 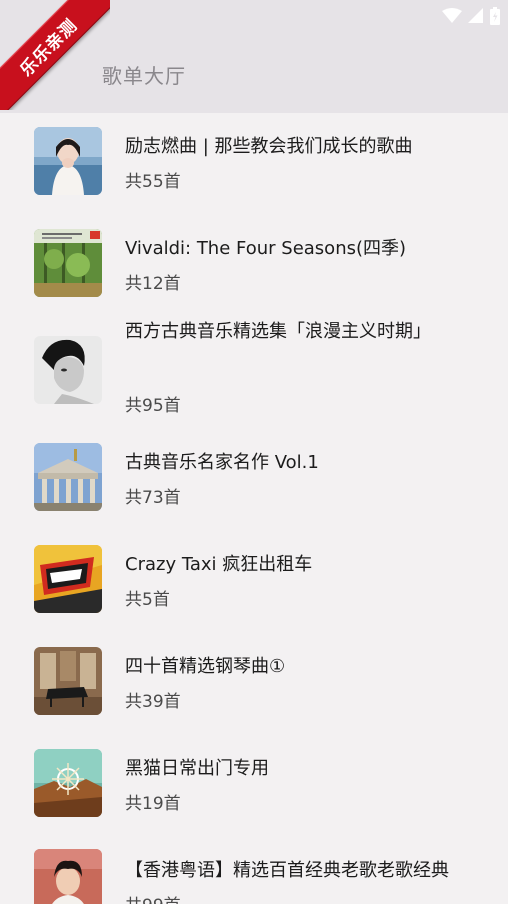 What do you see at coordinates (266, 248) in the screenshot?
I see `playlist-title: Vivaldi: The Four Seasons(四季)` at bounding box center [266, 248].